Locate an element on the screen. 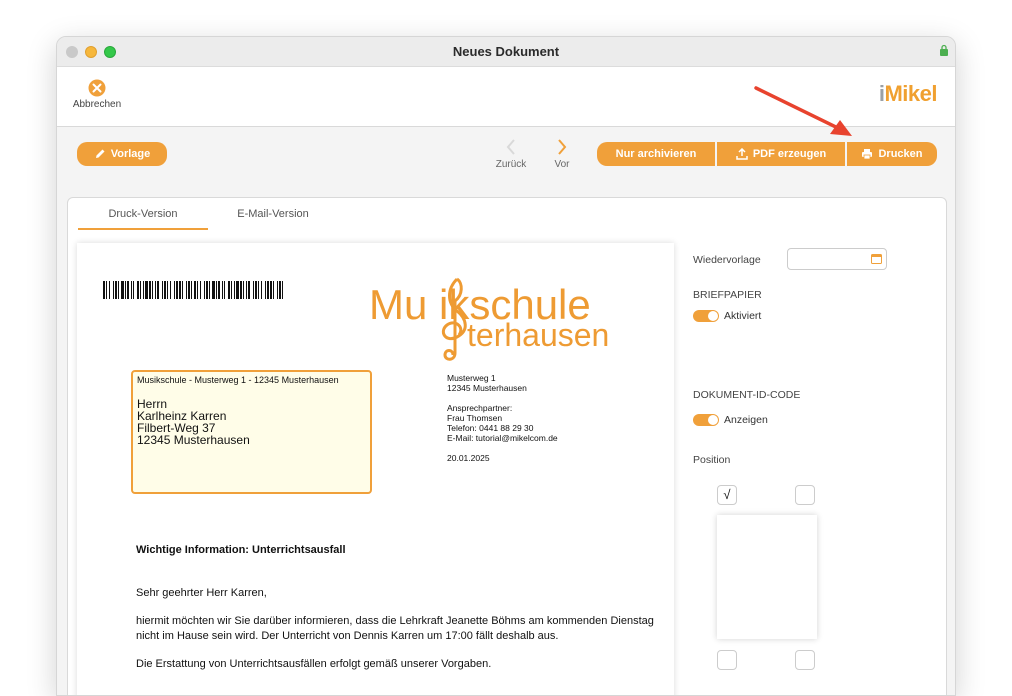 This screenshot has height=696, width=1012. treble-clef-icon is located at coordinates (454, 319).